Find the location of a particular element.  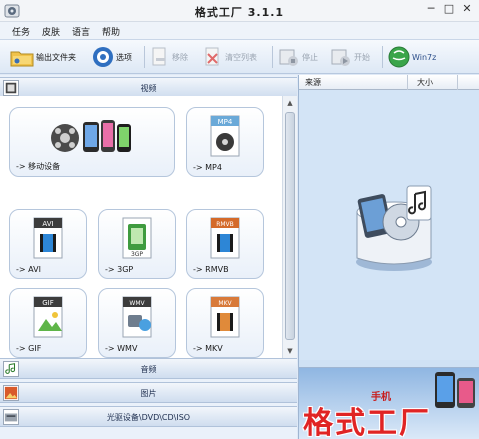

tile-mobile-device: -> 移动设备 is located at coordinates (92, 142).